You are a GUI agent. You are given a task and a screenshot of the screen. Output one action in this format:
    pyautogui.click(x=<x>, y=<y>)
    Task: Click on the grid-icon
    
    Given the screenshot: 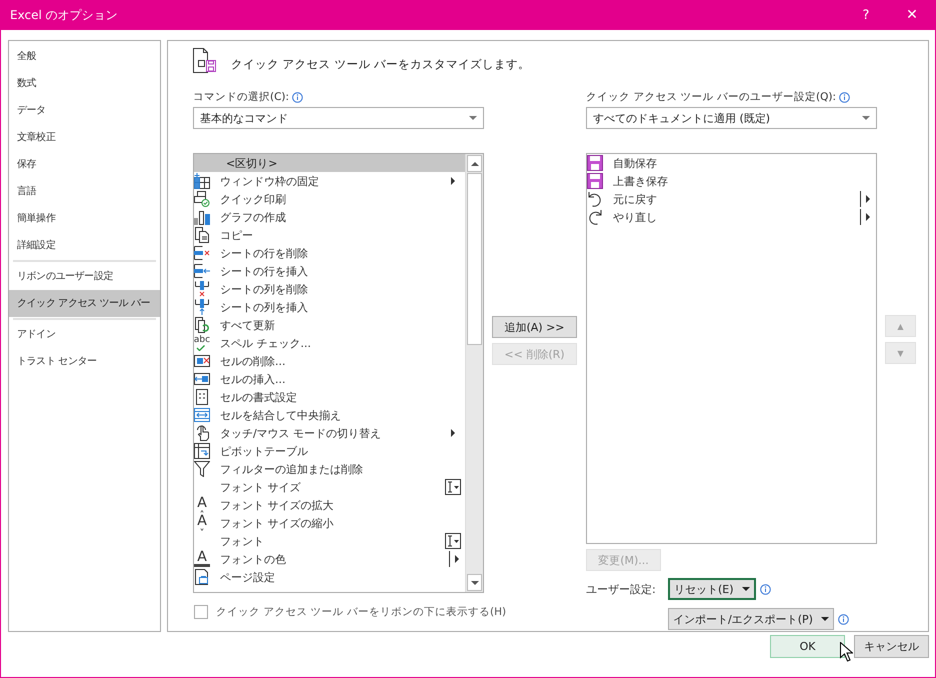 What is the action you would take?
    pyautogui.click(x=202, y=181)
    